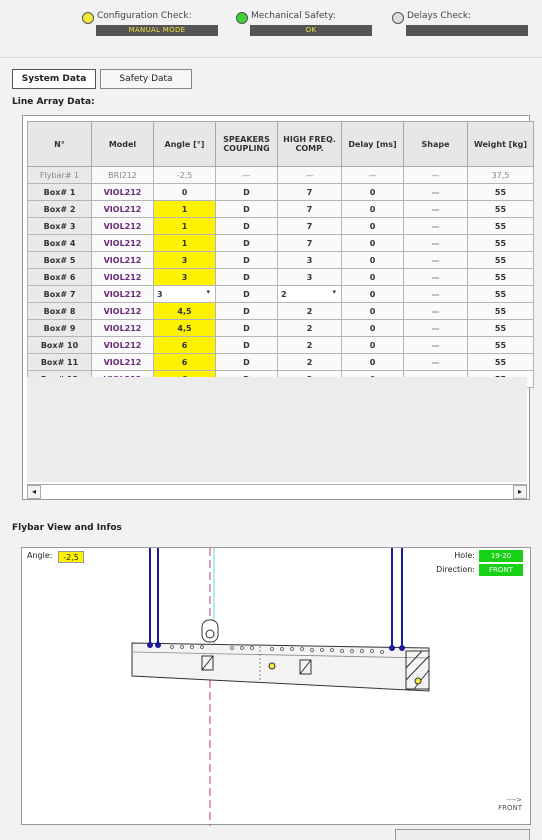 Image resolution: width=542 pixels, height=840 pixels. I want to click on scroll-left-icon: ◂, so click(34, 492).